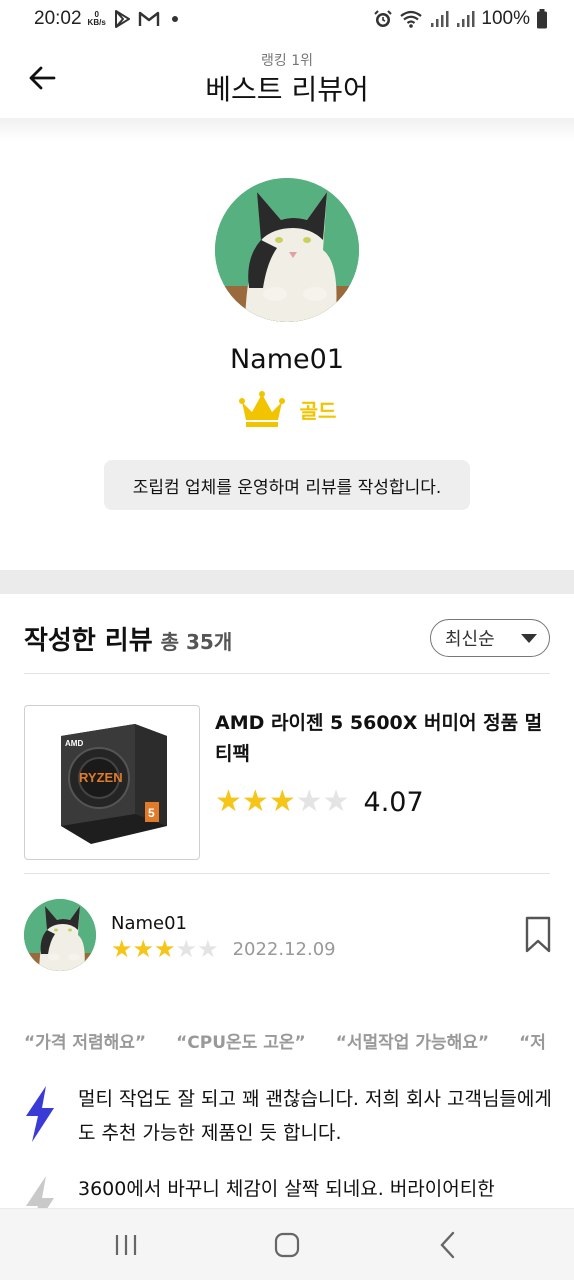 The height and width of the screenshot is (1280, 574). I want to click on keyword-chip: “서멀작업 가능해요”, so click(412, 1040).